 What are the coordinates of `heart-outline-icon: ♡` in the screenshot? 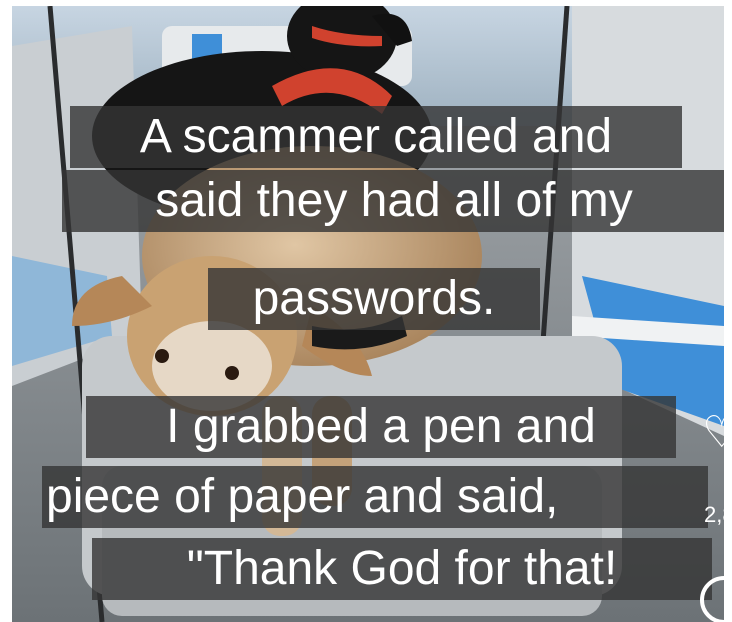 It's located at (713, 433).